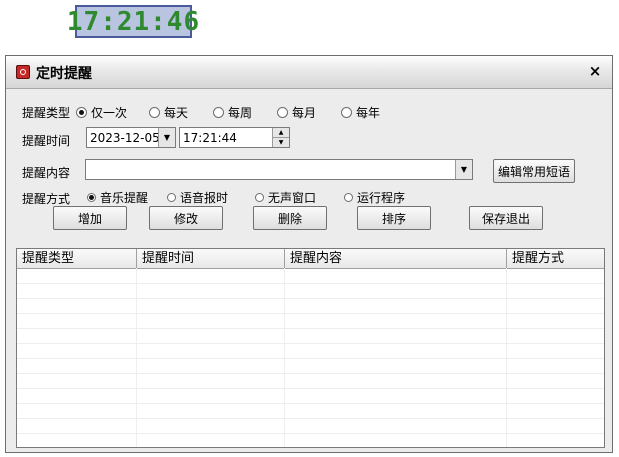 The height and width of the screenshot is (457, 619). Describe the element at coordinates (595, 71) in the screenshot. I see `close-button: ×` at that location.